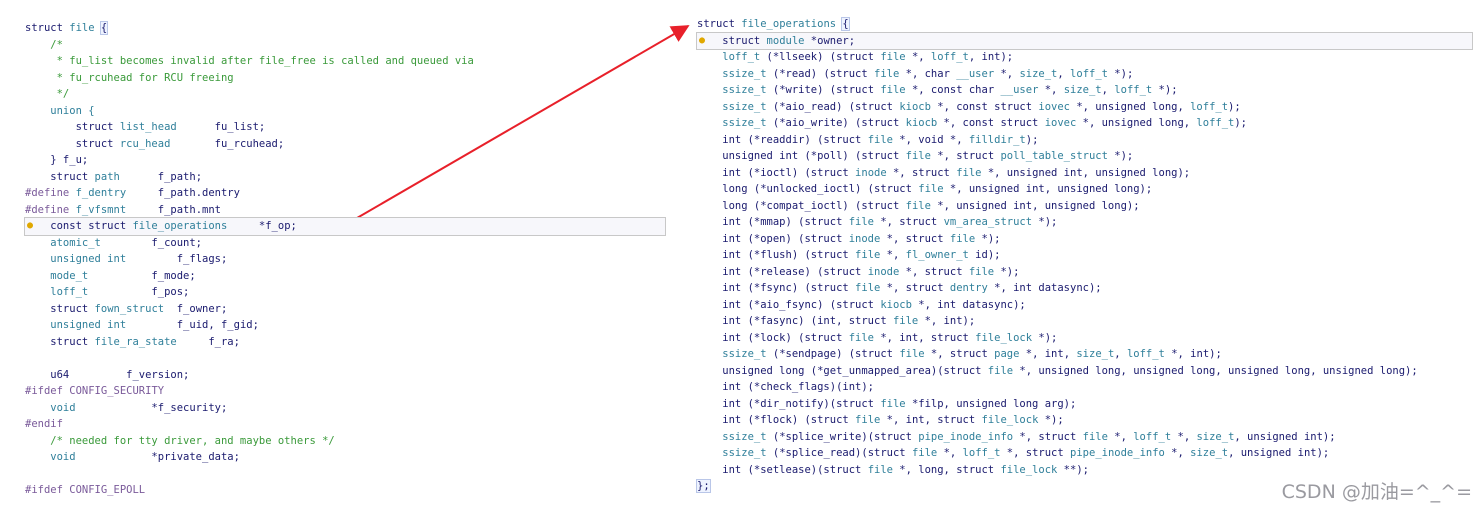  I want to click on code-token: int (*mmap) (struct, so click(773, 222).